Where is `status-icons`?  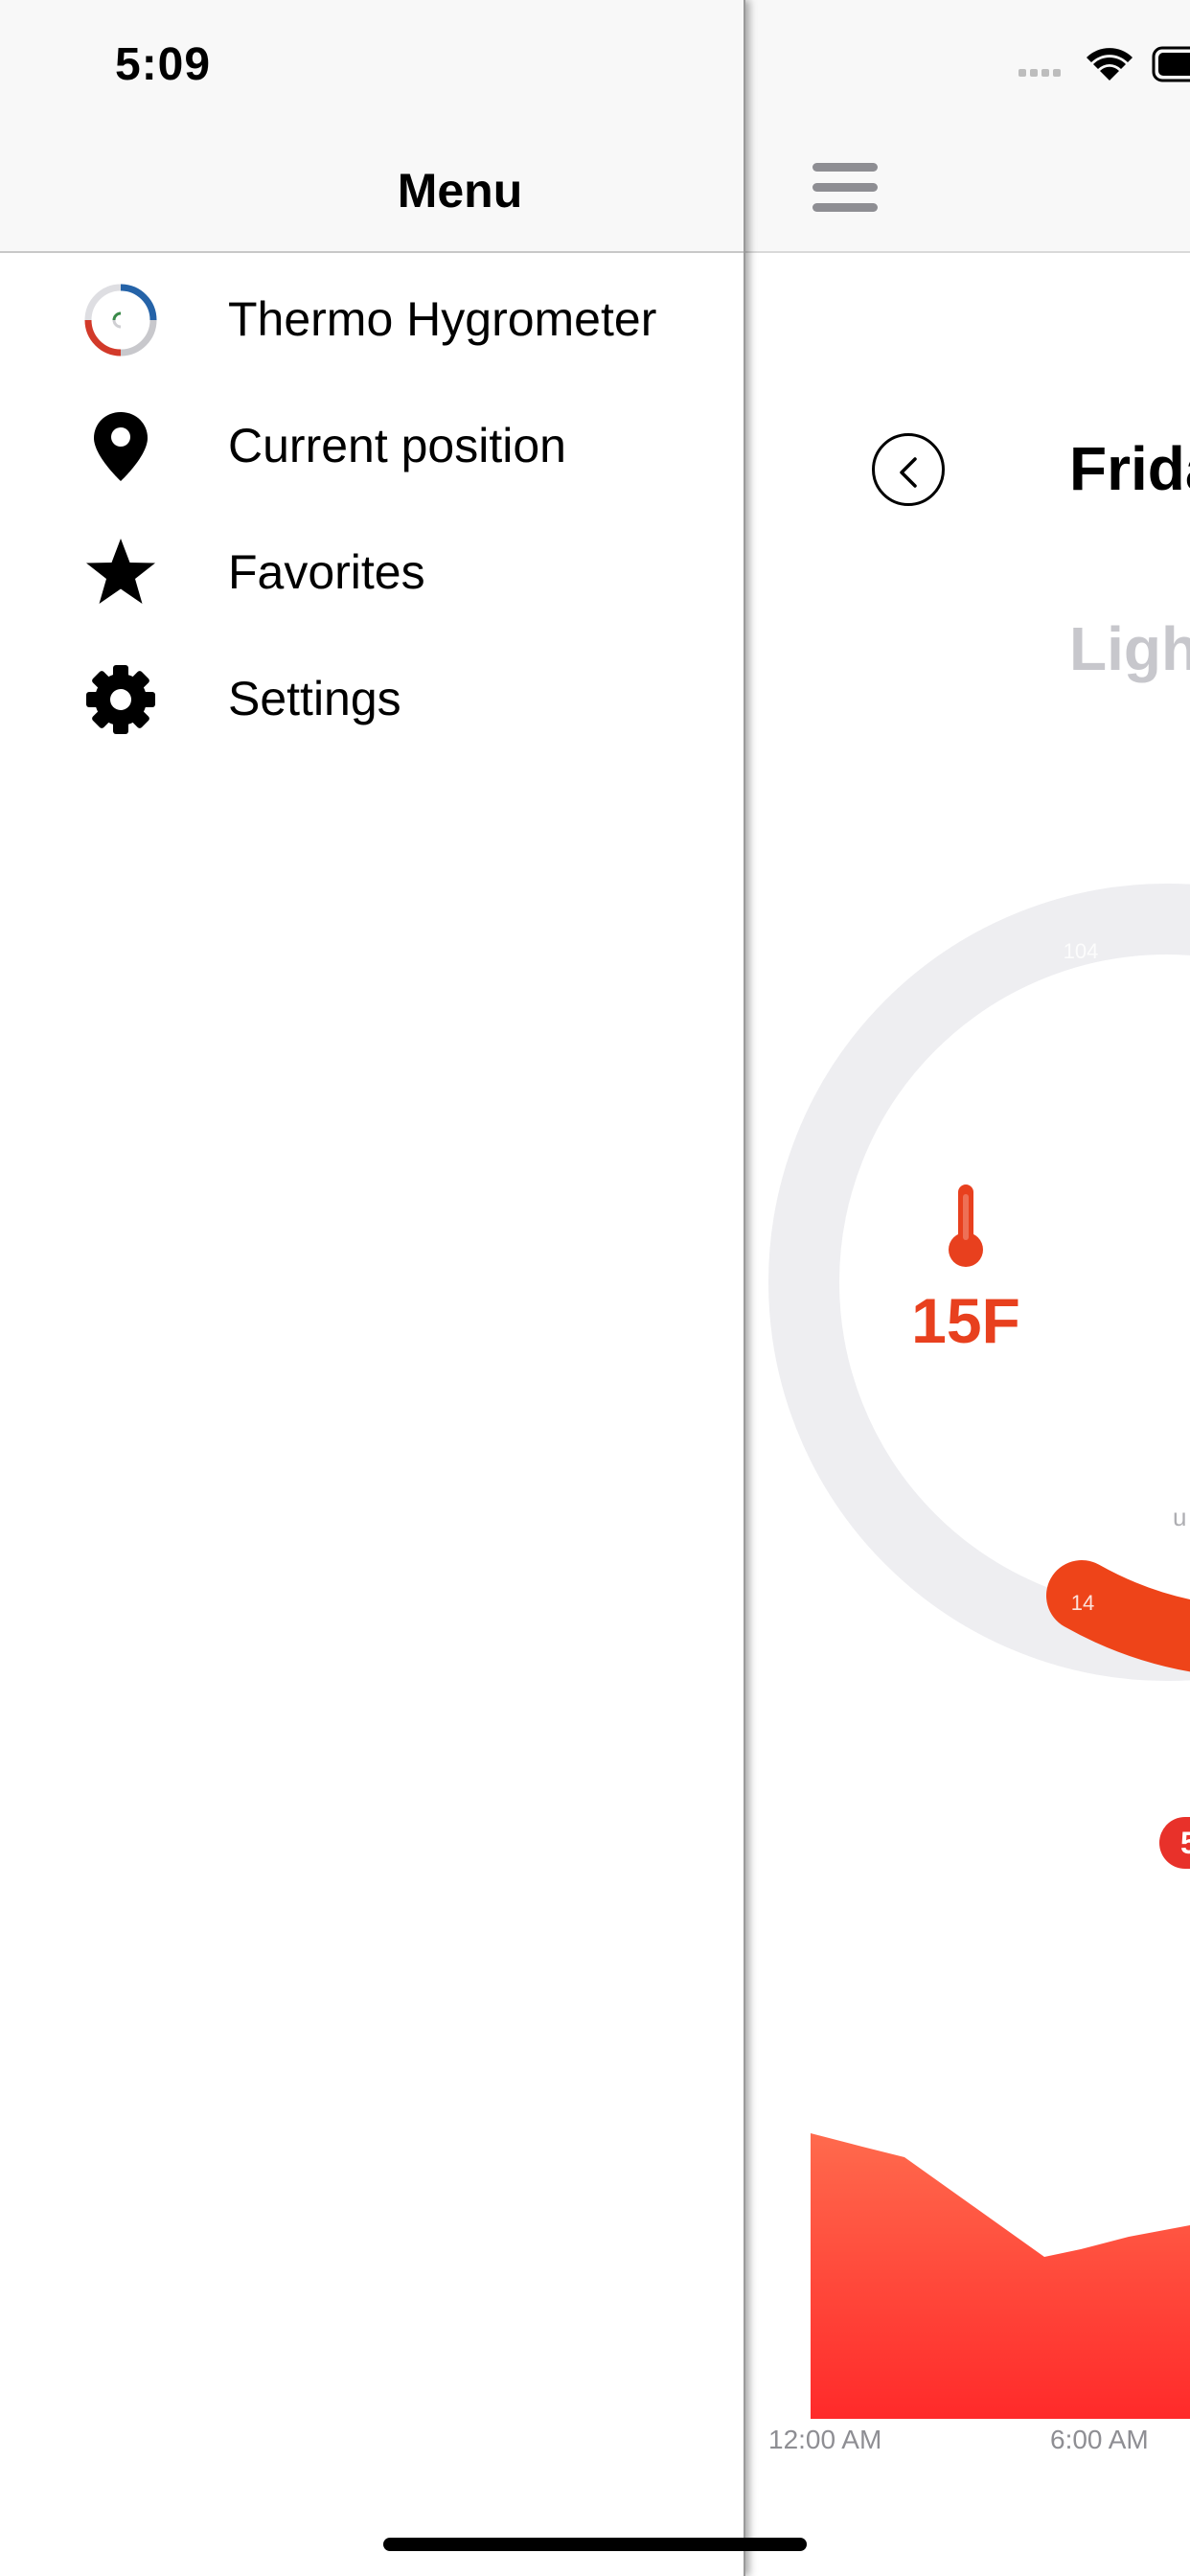
status-icons is located at coordinates (1104, 64).